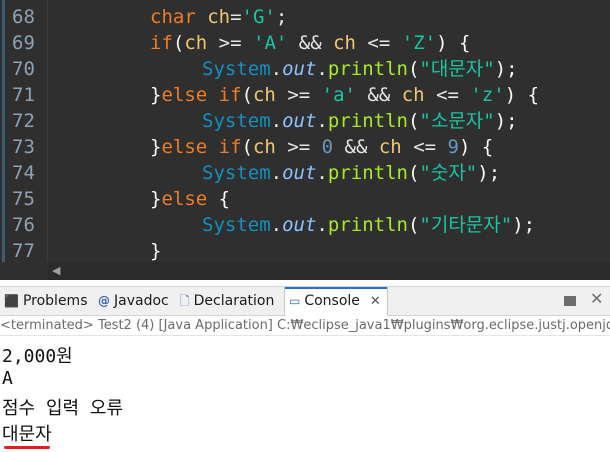 The height and width of the screenshot is (452, 610). I want to click on tab-javadoc: @ Javadoc, so click(133, 301).